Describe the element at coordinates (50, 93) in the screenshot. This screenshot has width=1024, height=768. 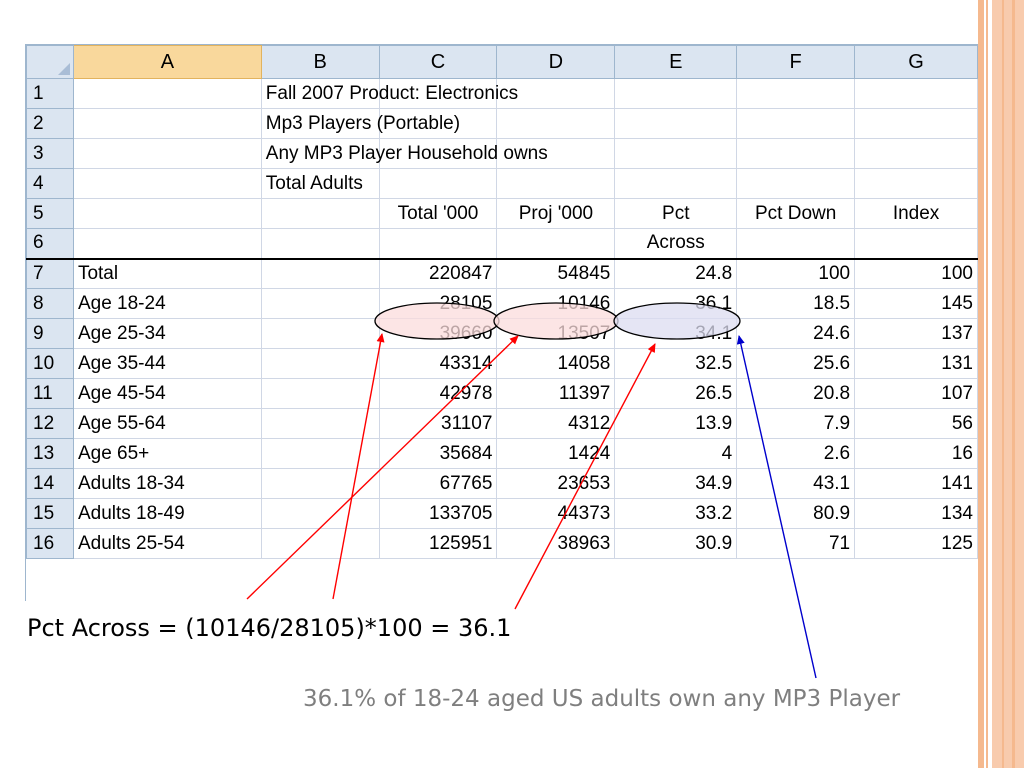
I see `row-header: 1` at that location.